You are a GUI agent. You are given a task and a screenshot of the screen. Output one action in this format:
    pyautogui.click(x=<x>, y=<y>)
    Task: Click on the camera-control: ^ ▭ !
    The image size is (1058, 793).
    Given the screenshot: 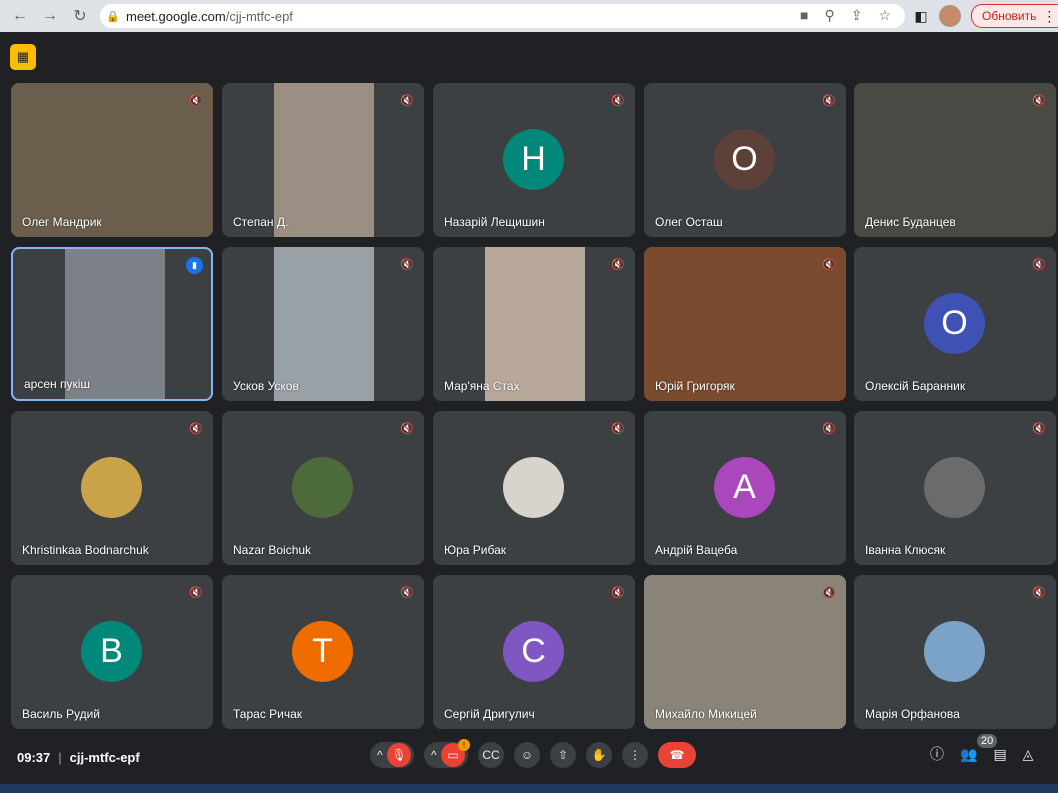 What is the action you would take?
    pyautogui.click(x=447, y=753)
    